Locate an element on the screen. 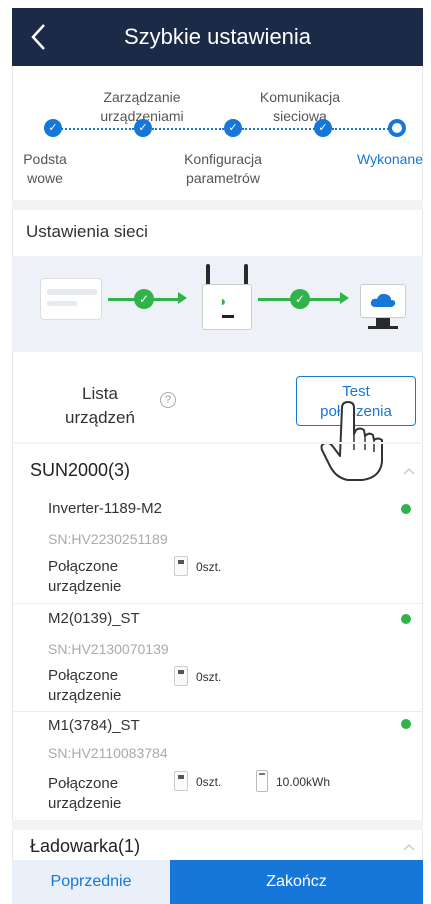 This screenshot has height=904, width=431. device-sn: SN:HV2110083784 is located at coordinates (108, 753).